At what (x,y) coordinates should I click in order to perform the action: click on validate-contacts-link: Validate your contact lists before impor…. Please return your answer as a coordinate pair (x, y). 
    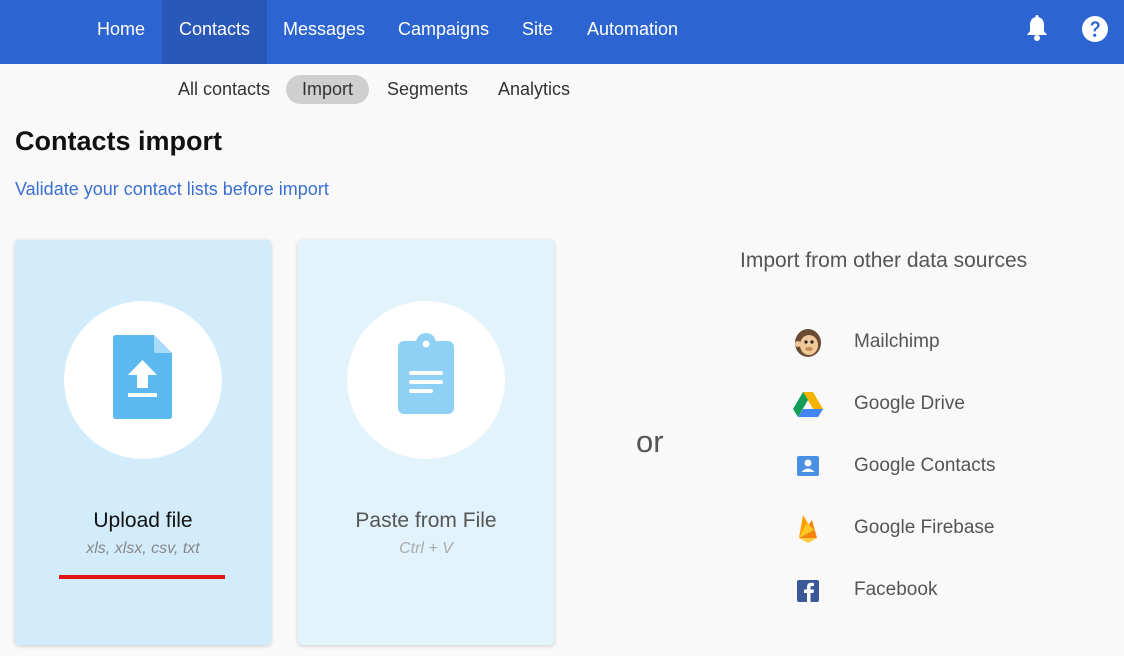
    Looking at the image, I should click on (172, 189).